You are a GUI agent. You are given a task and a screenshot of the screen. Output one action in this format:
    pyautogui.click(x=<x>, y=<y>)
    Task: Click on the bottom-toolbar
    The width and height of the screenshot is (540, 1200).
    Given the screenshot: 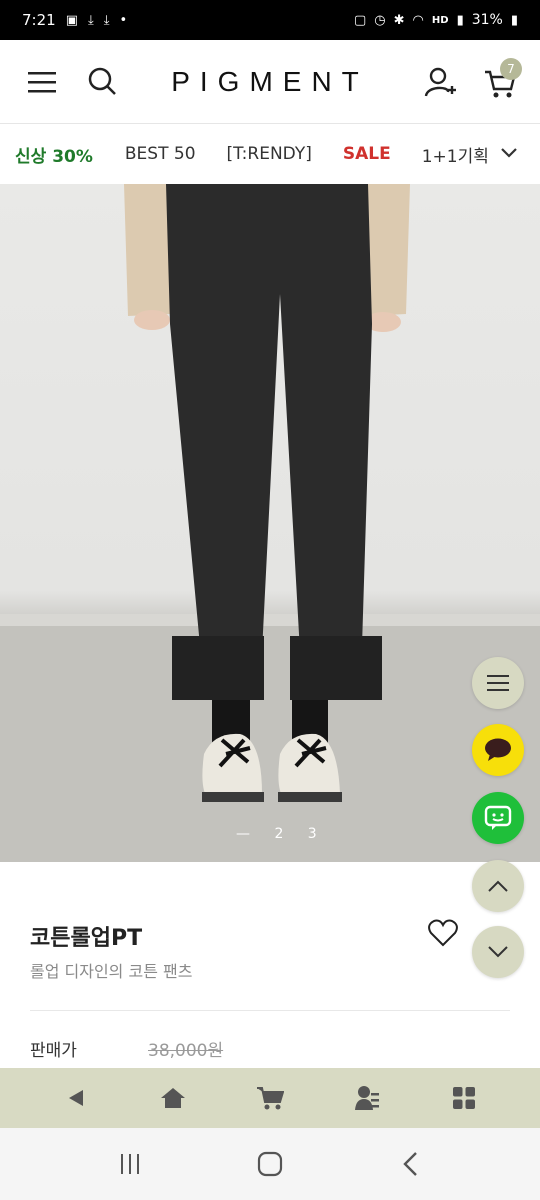 What is the action you would take?
    pyautogui.click(x=270, y=1098)
    